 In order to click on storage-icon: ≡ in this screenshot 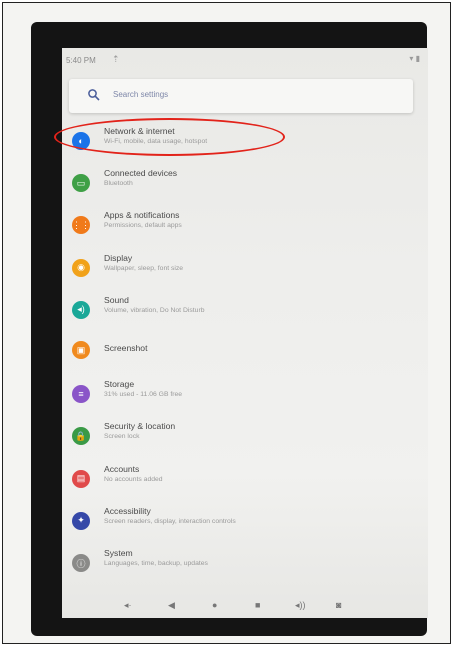, I will do `click(81, 394)`.